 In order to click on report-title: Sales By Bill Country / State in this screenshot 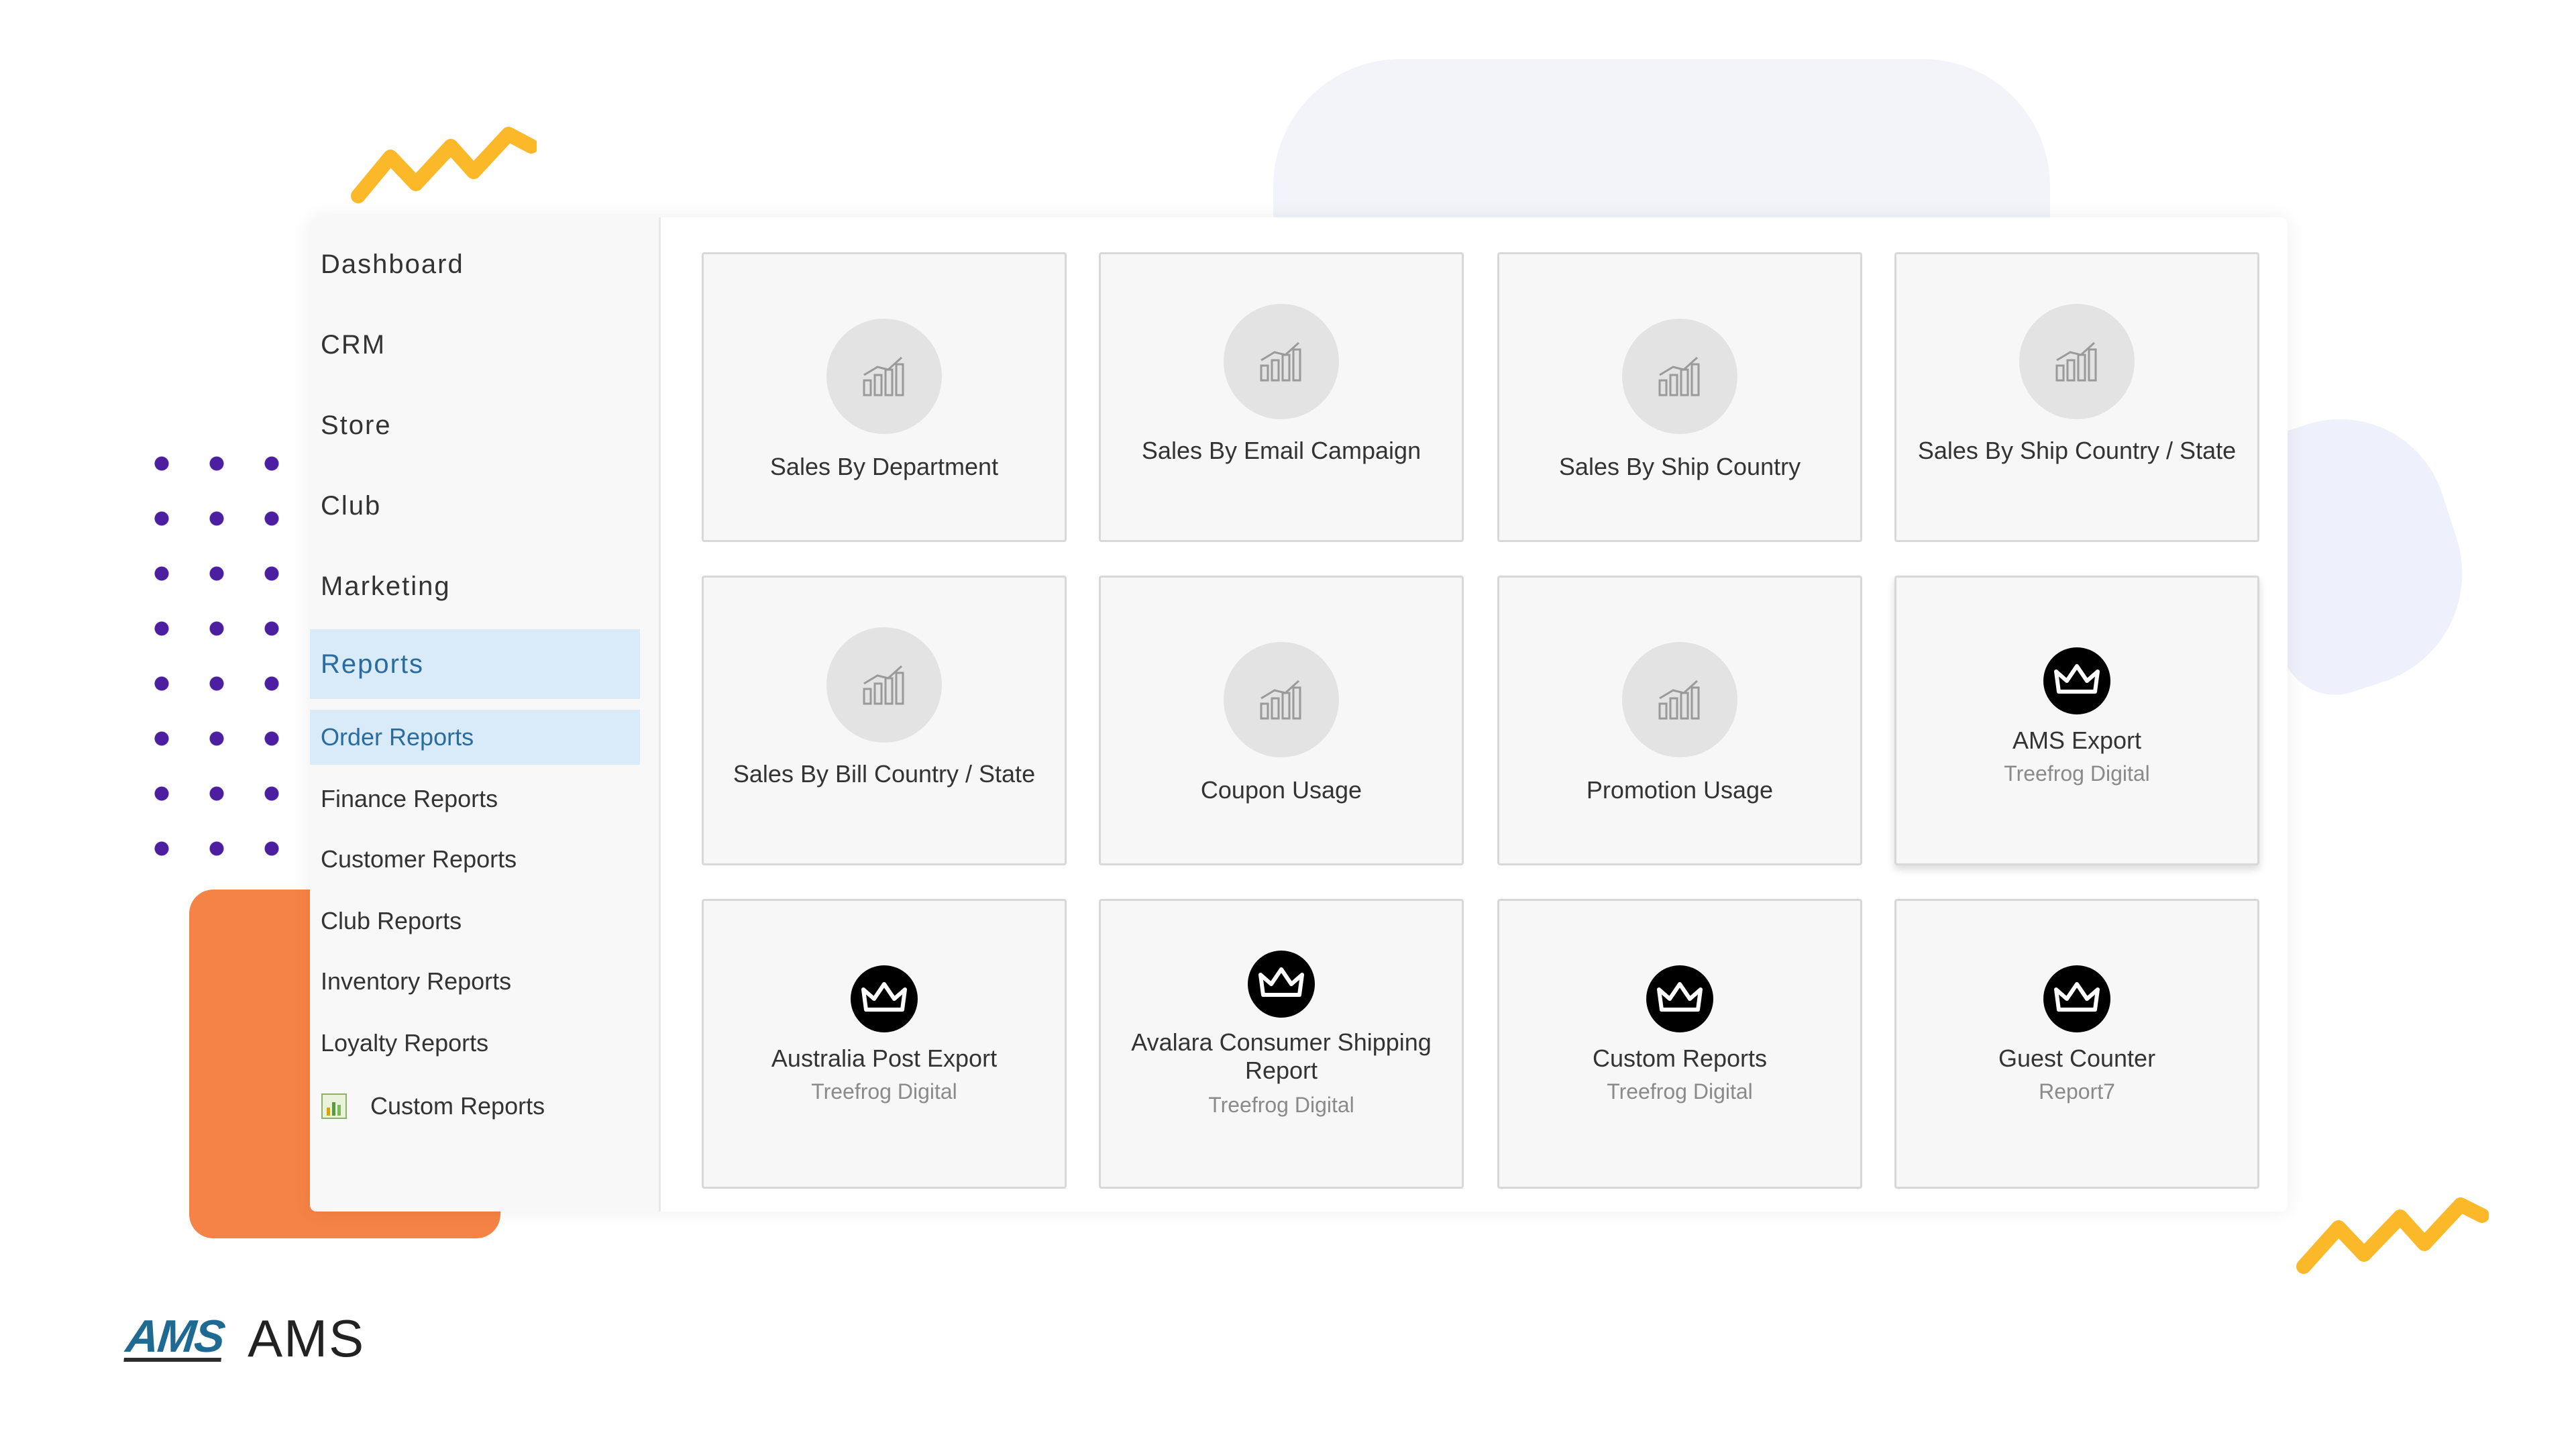, I will do `click(884, 774)`.